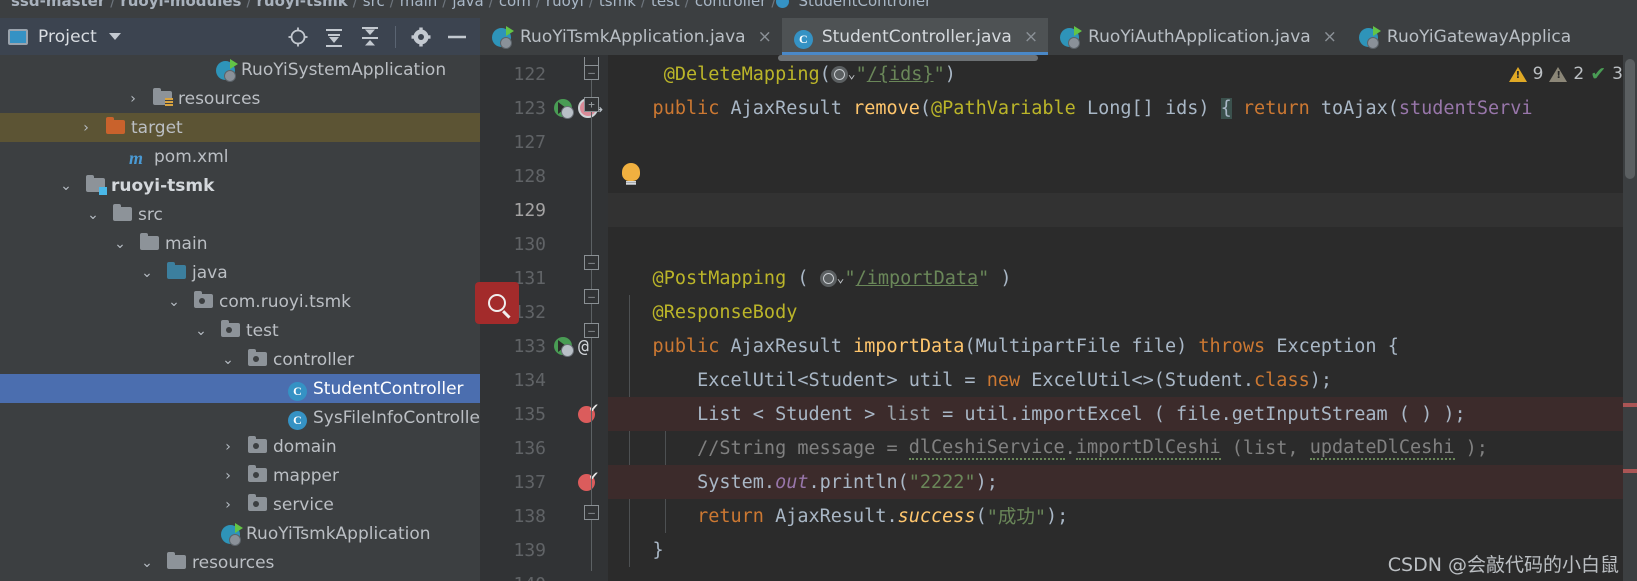 This screenshot has width=1637, height=581. I want to click on breadcrumb-item-10: controller, so click(731, 5).